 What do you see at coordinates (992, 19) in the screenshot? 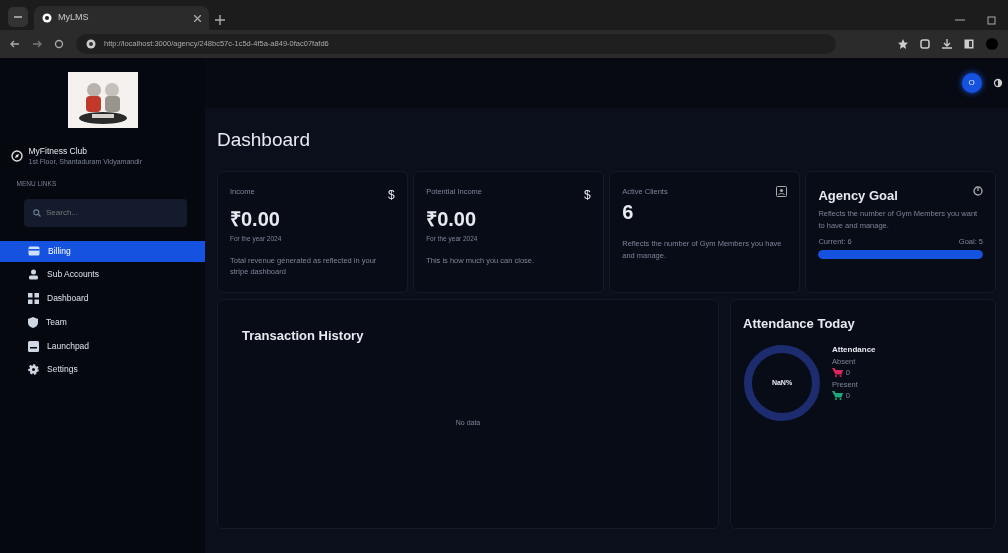
I see `restore-icon` at bounding box center [992, 19].